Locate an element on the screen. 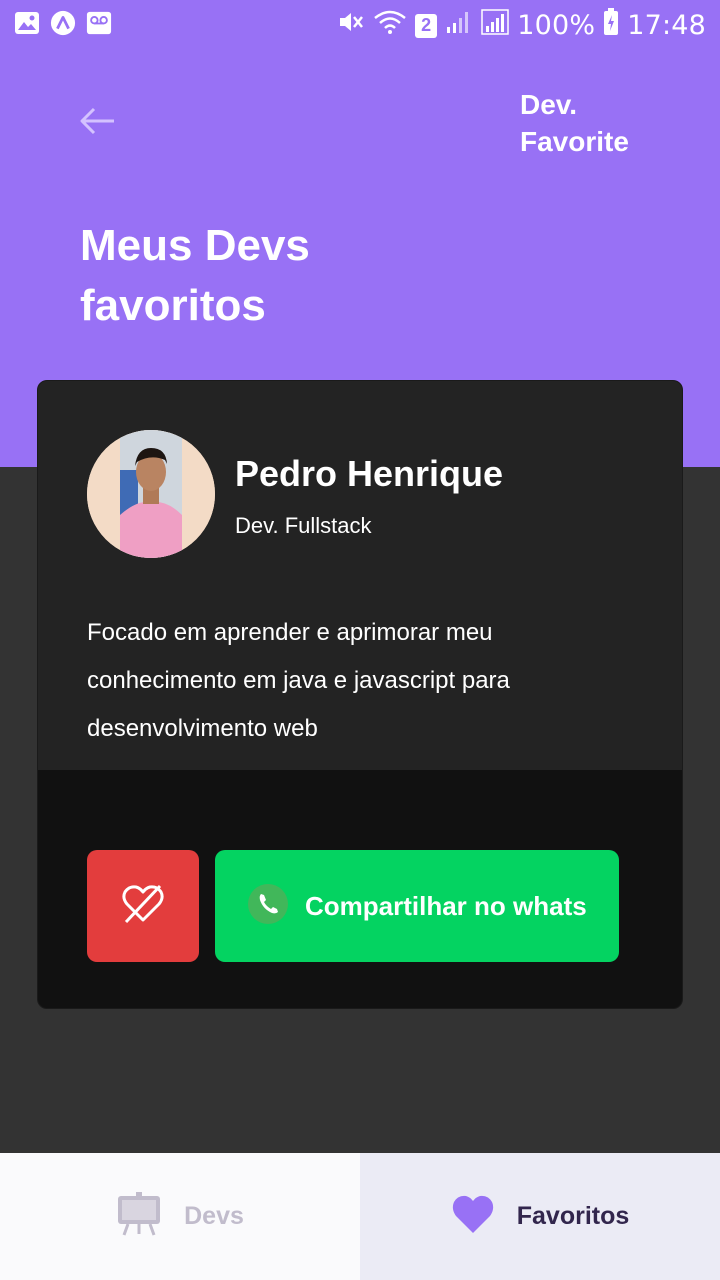 This screenshot has height=1280, width=720. app-a-icon is located at coordinates (63, 23).